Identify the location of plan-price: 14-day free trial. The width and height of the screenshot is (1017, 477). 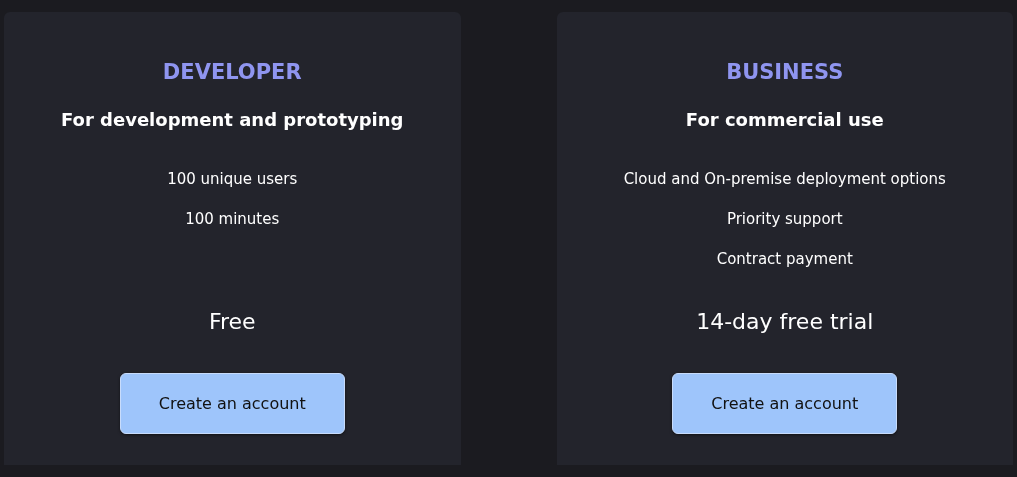
(785, 322).